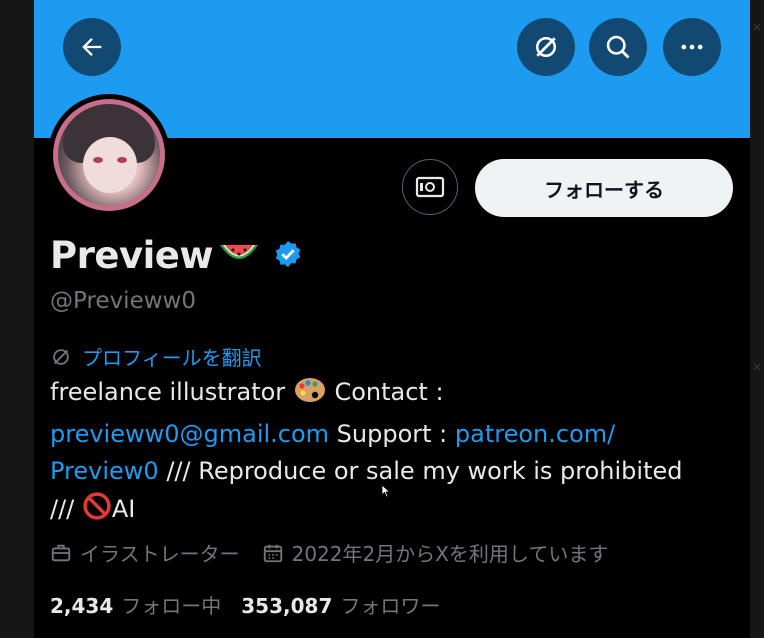 Image resolution: width=764 pixels, height=638 pixels. I want to click on artist-palette-icon, so click(310, 396).